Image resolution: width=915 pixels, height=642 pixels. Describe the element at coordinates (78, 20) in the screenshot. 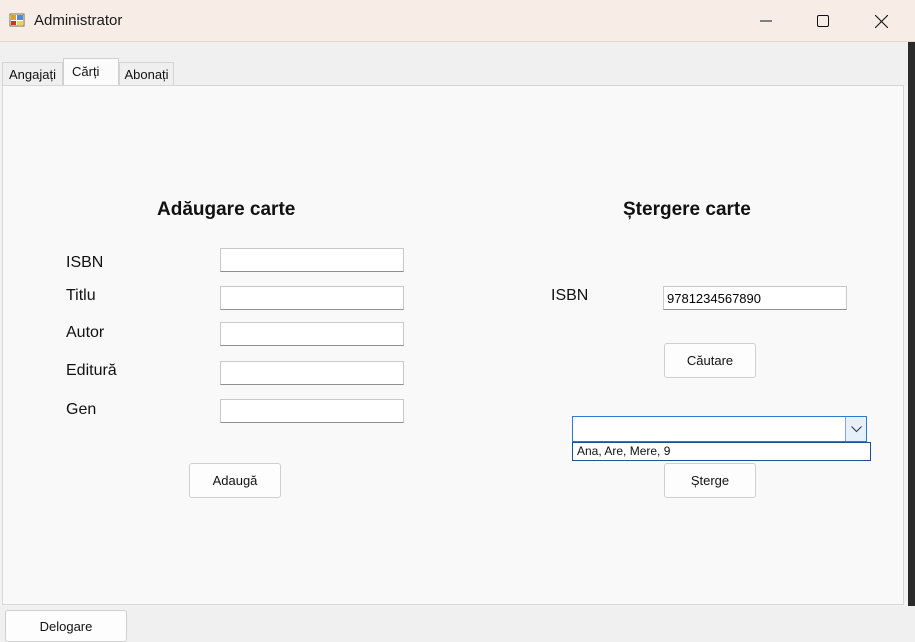

I see `window-title: Administrator` at that location.